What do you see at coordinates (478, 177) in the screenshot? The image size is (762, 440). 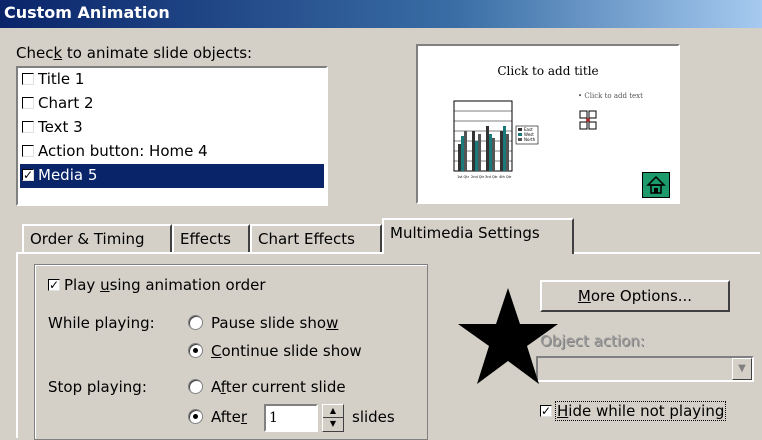 I see `preview-cat-2: 2nd Qtr` at bounding box center [478, 177].